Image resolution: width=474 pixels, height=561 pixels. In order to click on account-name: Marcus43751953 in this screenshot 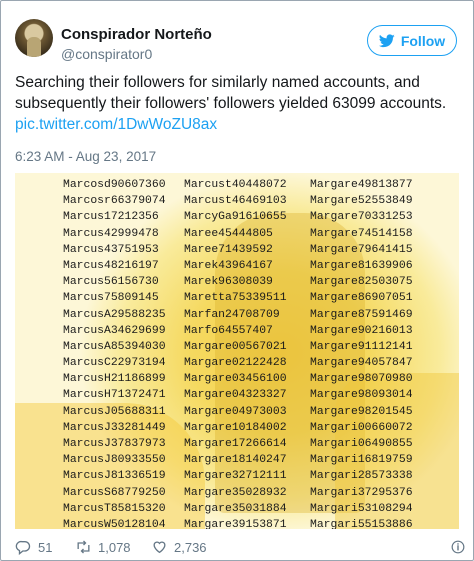, I will do `click(111, 249)`.